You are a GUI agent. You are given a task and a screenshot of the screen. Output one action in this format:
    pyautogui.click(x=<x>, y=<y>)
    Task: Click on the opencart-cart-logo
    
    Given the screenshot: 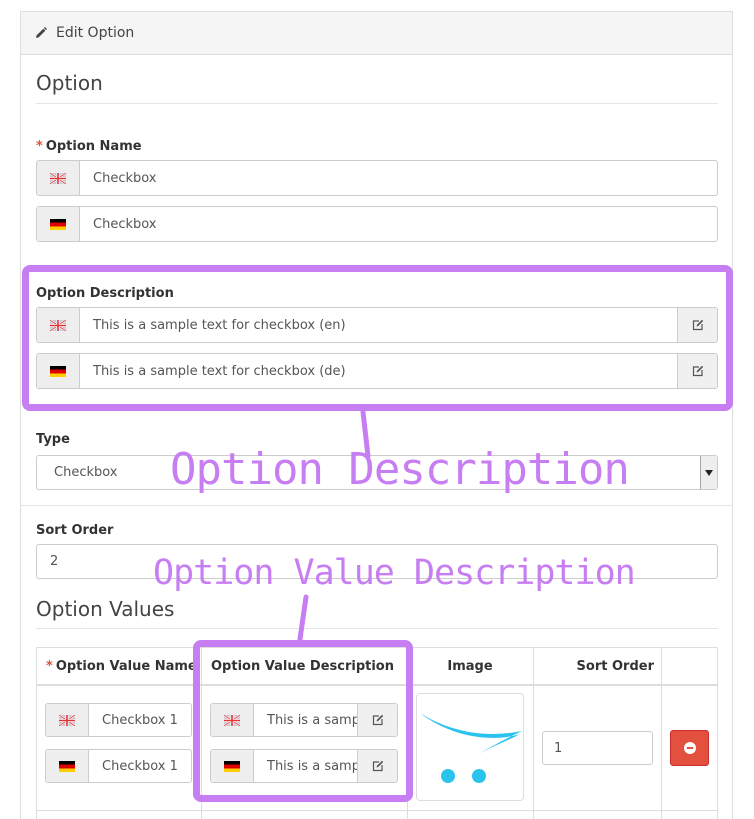 What is the action you would take?
    pyautogui.click(x=471, y=748)
    